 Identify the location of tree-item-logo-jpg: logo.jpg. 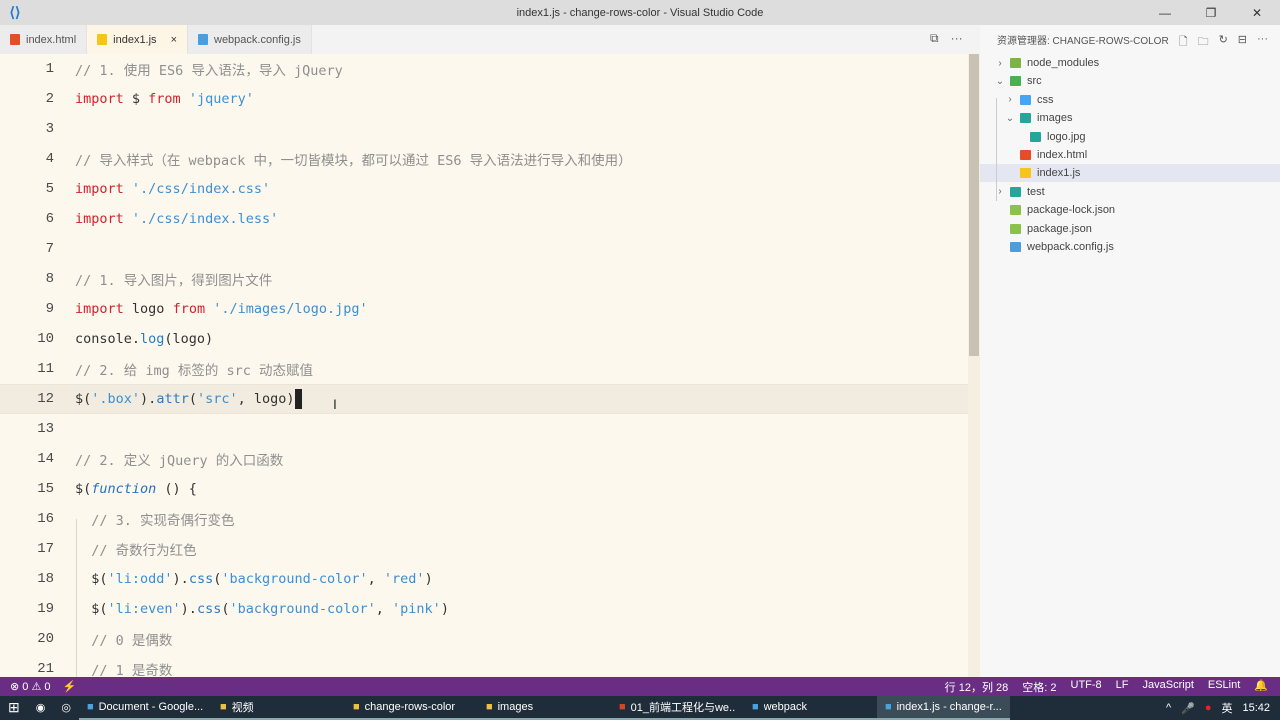
(1130, 137).